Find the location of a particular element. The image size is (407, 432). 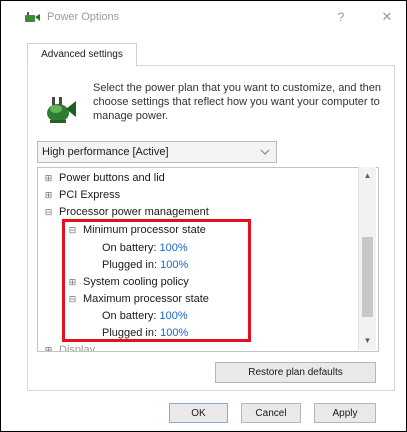

tree-item-maximum-processor-state: ⊟ Maximum processor state is located at coordinates (138, 299).